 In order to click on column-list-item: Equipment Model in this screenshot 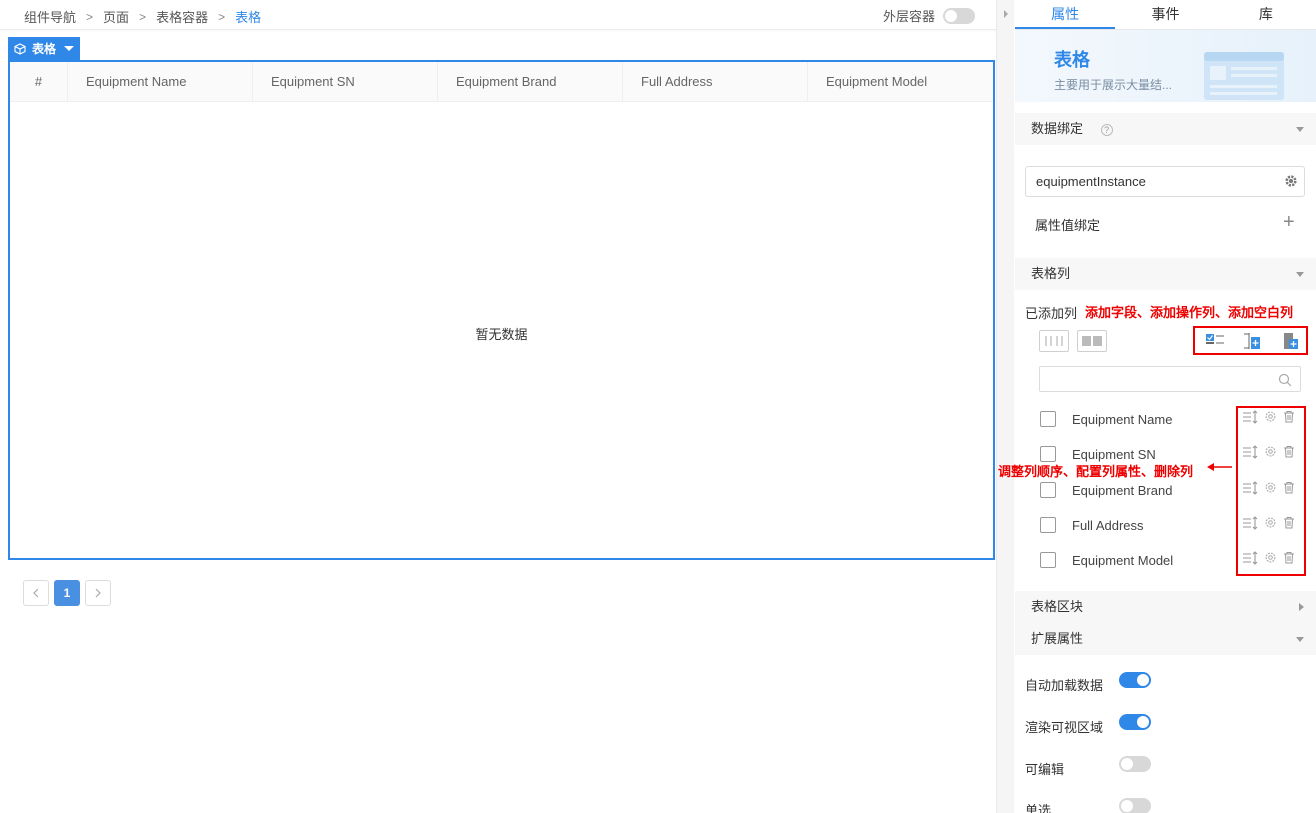, I will do `click(1174, 560)`.